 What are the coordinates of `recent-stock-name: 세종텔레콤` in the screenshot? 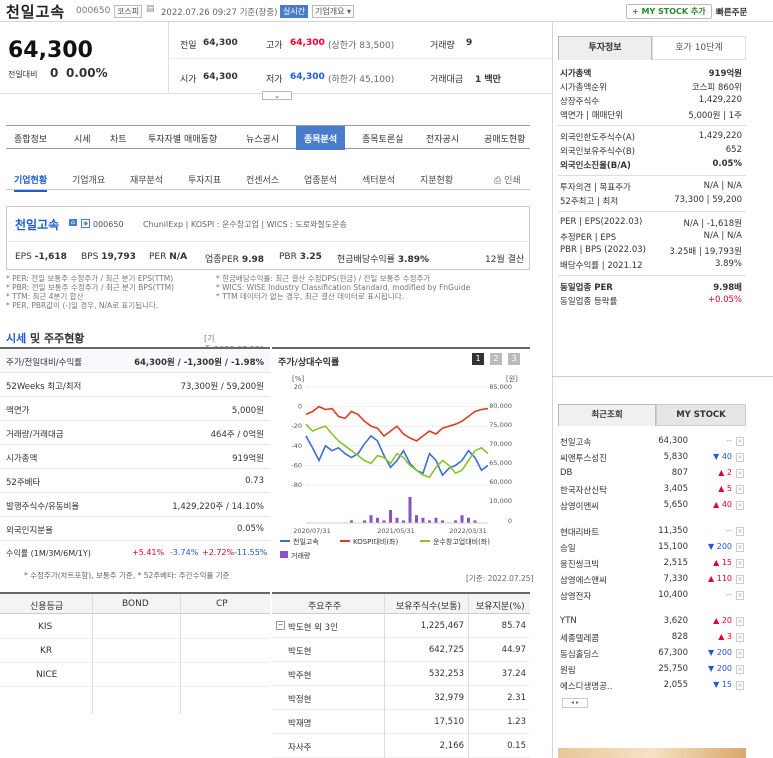 It's located at (579, 638).